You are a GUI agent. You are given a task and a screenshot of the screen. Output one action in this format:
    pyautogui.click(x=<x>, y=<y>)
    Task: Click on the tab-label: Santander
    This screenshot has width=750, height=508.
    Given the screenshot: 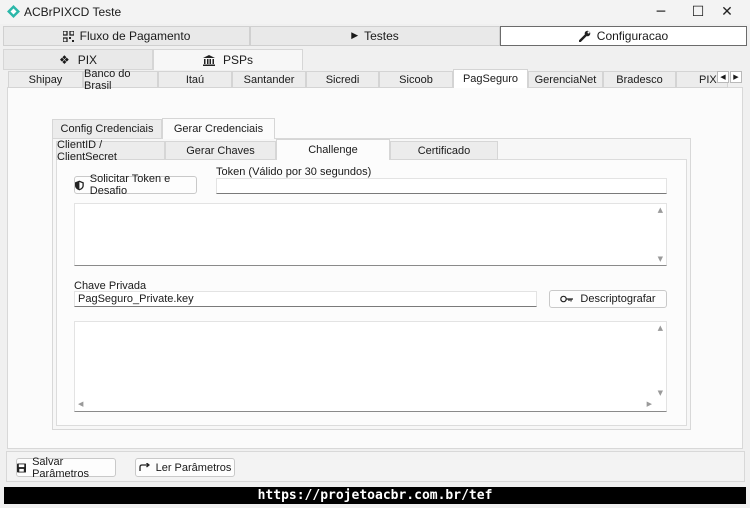 What is the action you would take?
    pyautogui.click(x=269, y=79)
    